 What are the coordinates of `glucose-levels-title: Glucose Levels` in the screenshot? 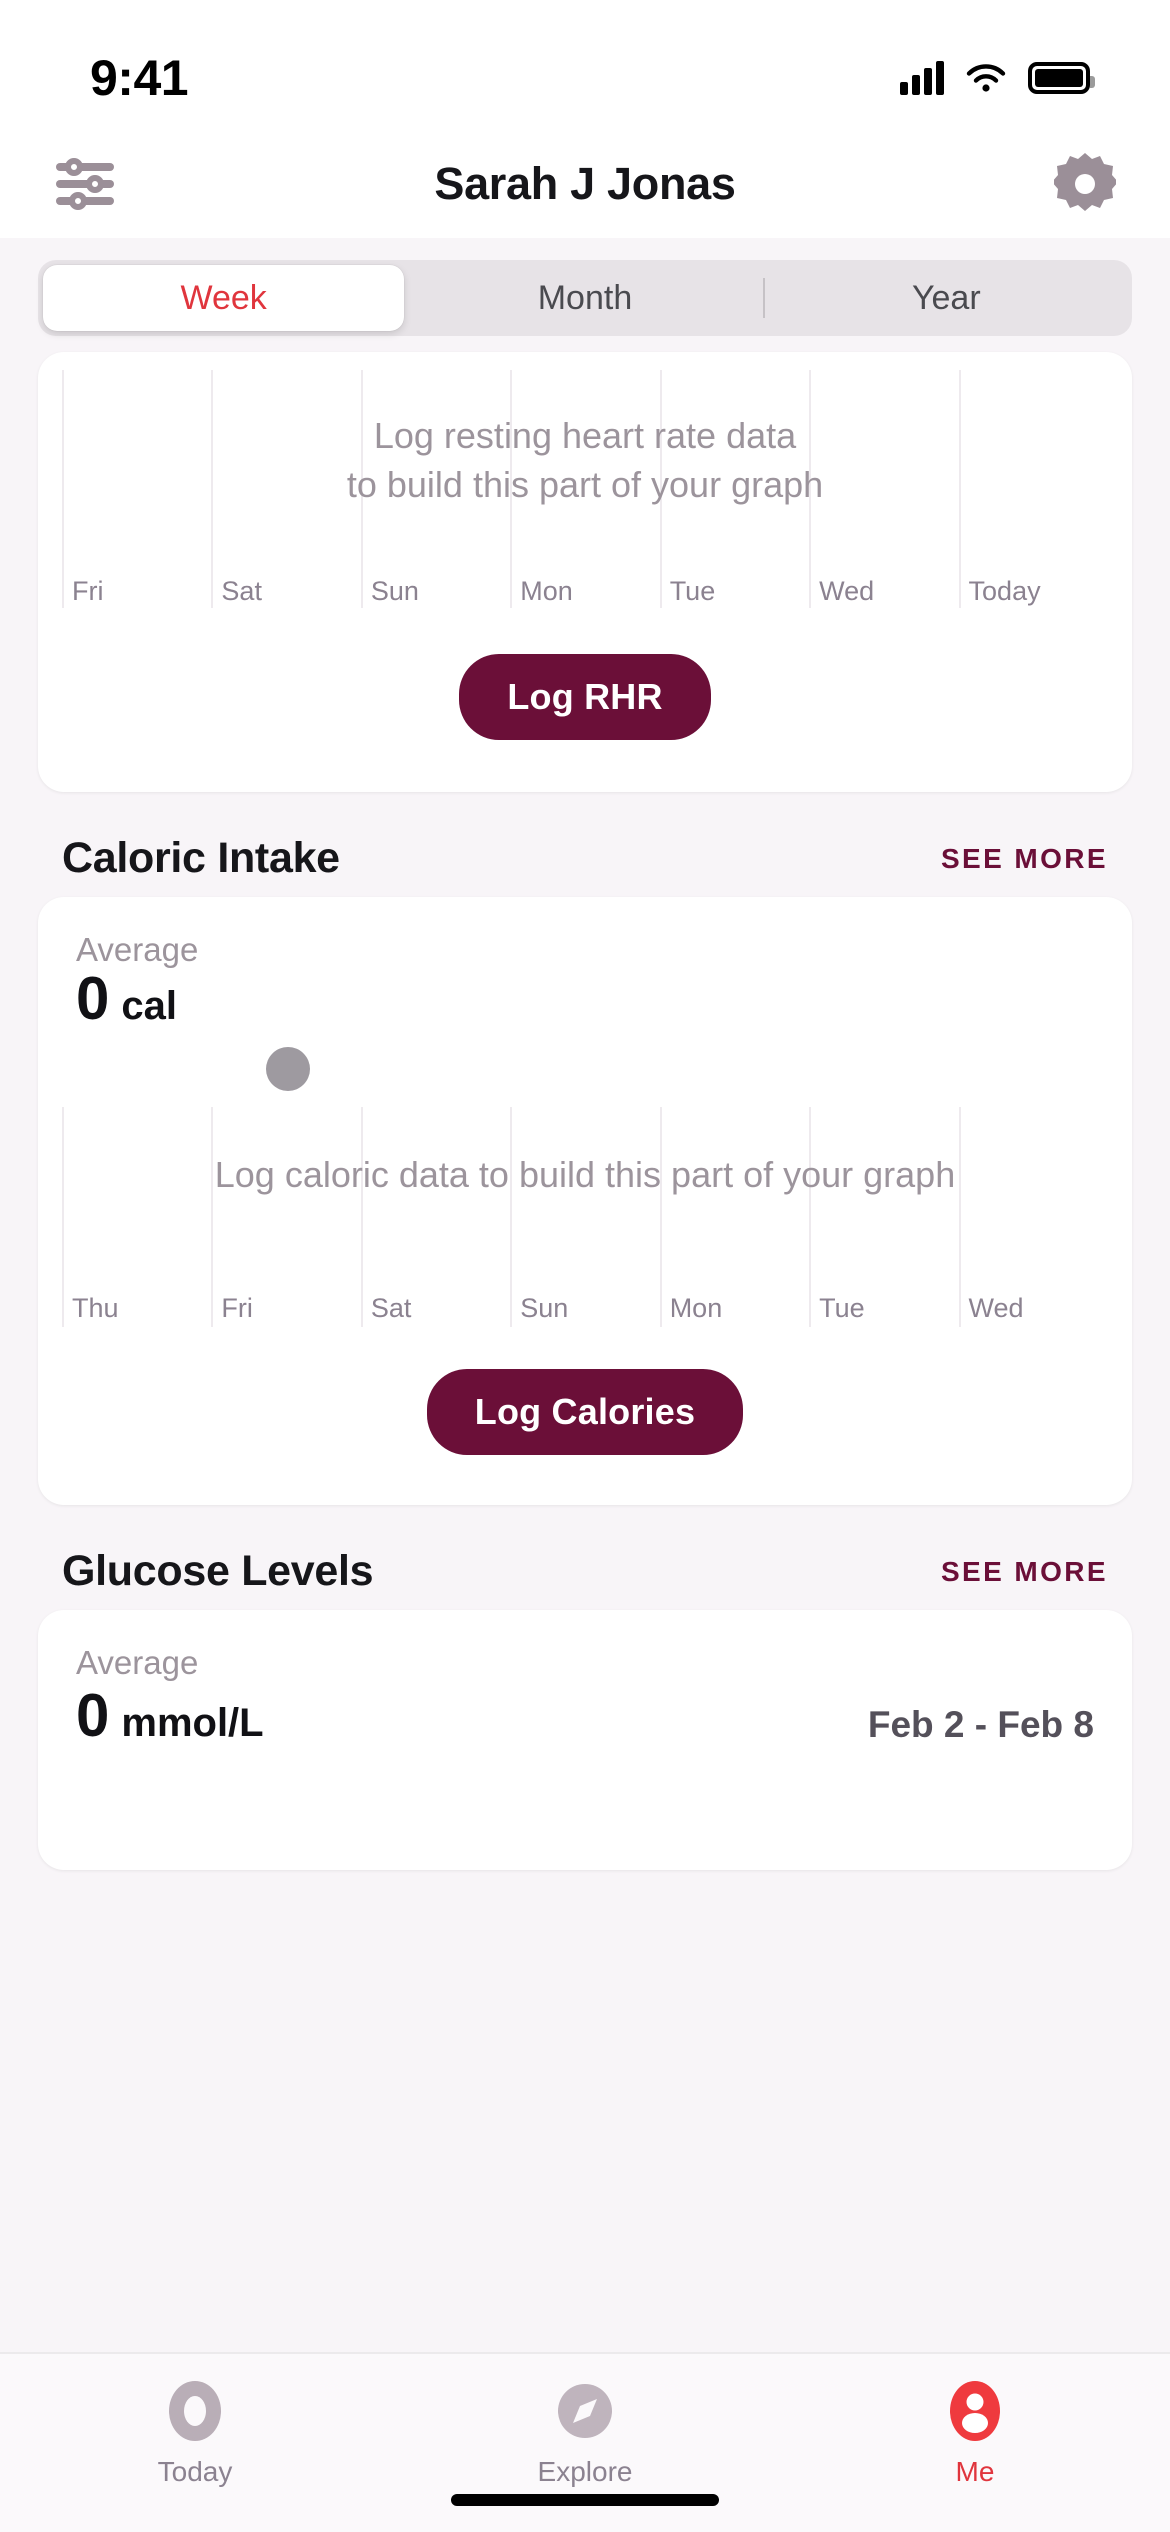 It's located at (218, 1571).